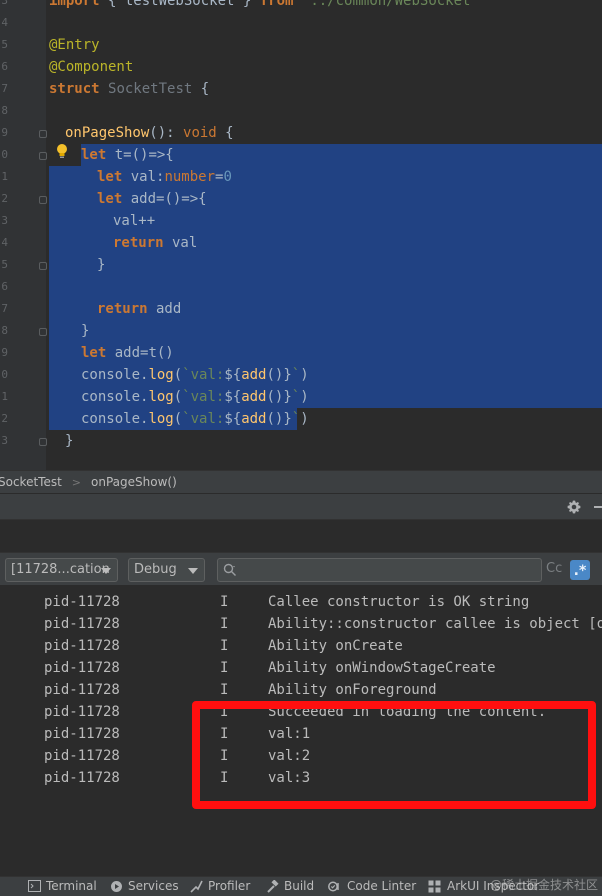 This screenshot has width=602, height=896. What do you see at coordinates (116, 886) in the screenshot?
I see `services-icon` at bounding box center [116, 886].